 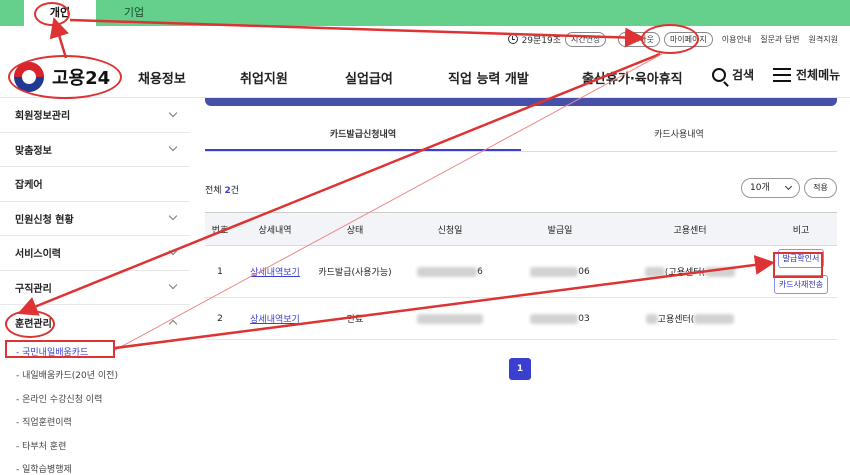 What do you see at coordinates (736, 39) in the screenshot?
I see `guide-link: 이용안내` at bounding box center [736, 39].